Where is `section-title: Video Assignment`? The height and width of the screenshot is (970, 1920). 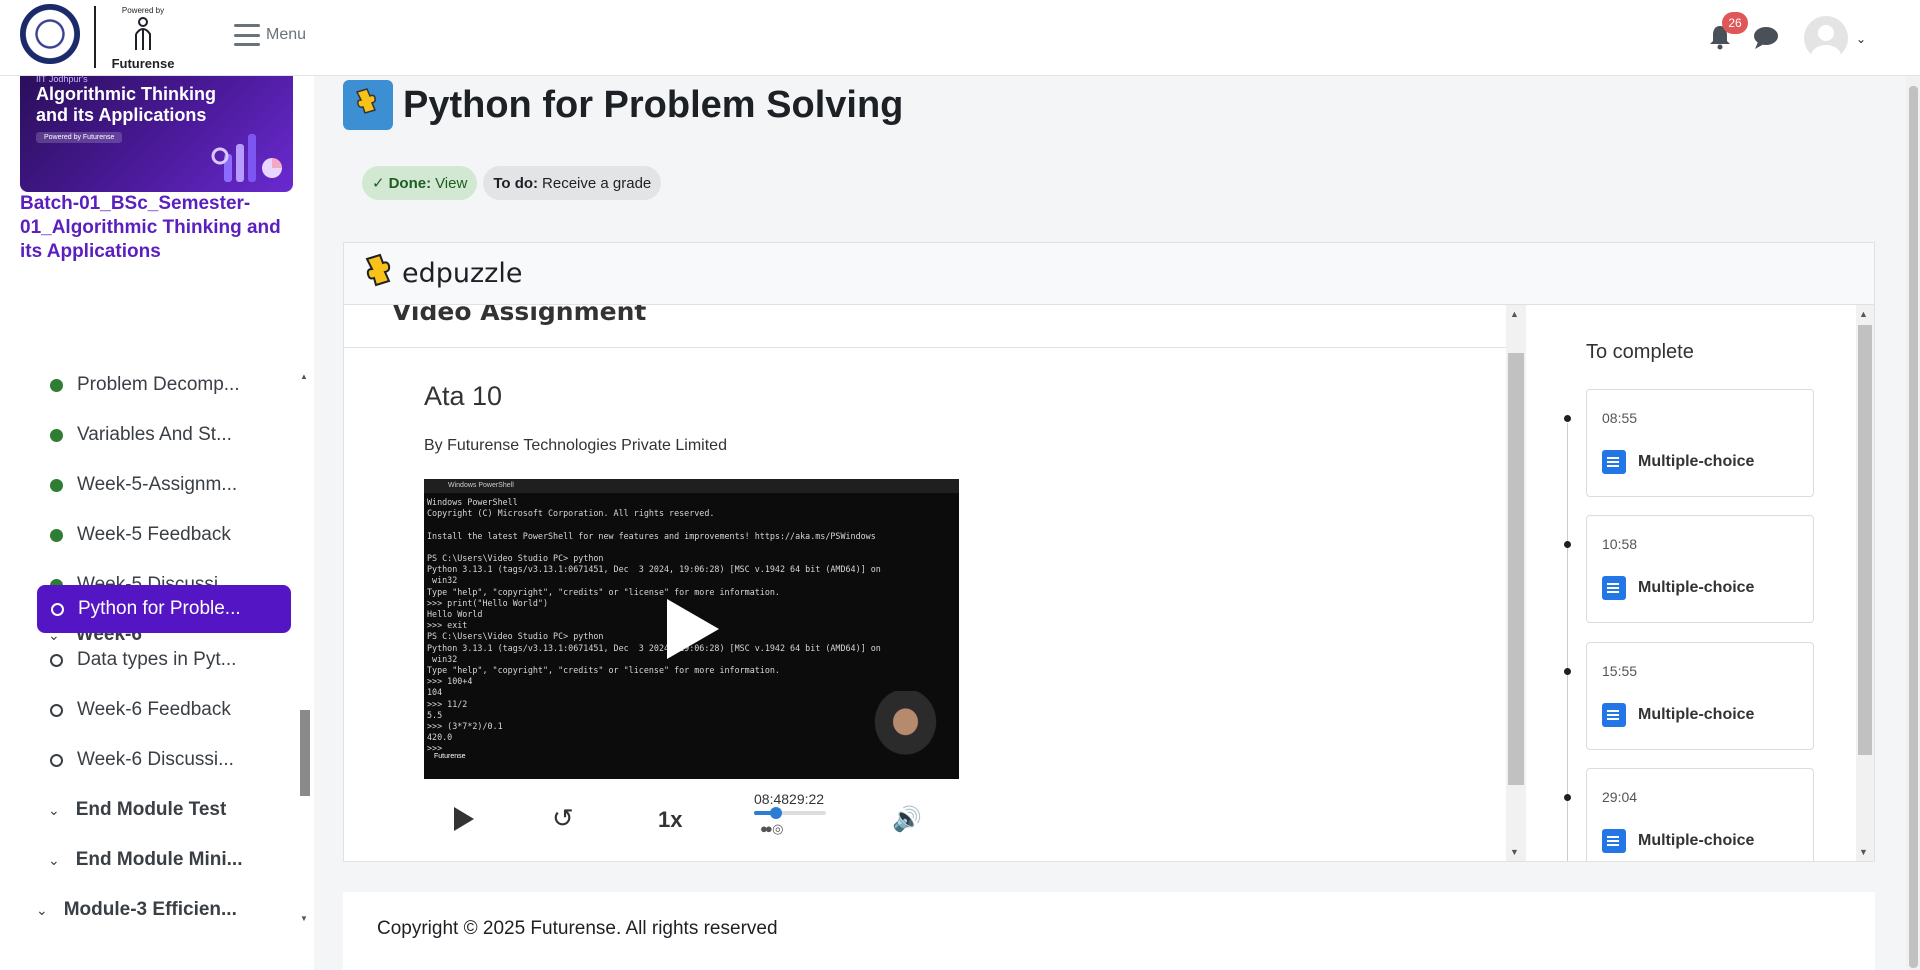 section-title: Video Assignment is located at coordinates (519, 315).